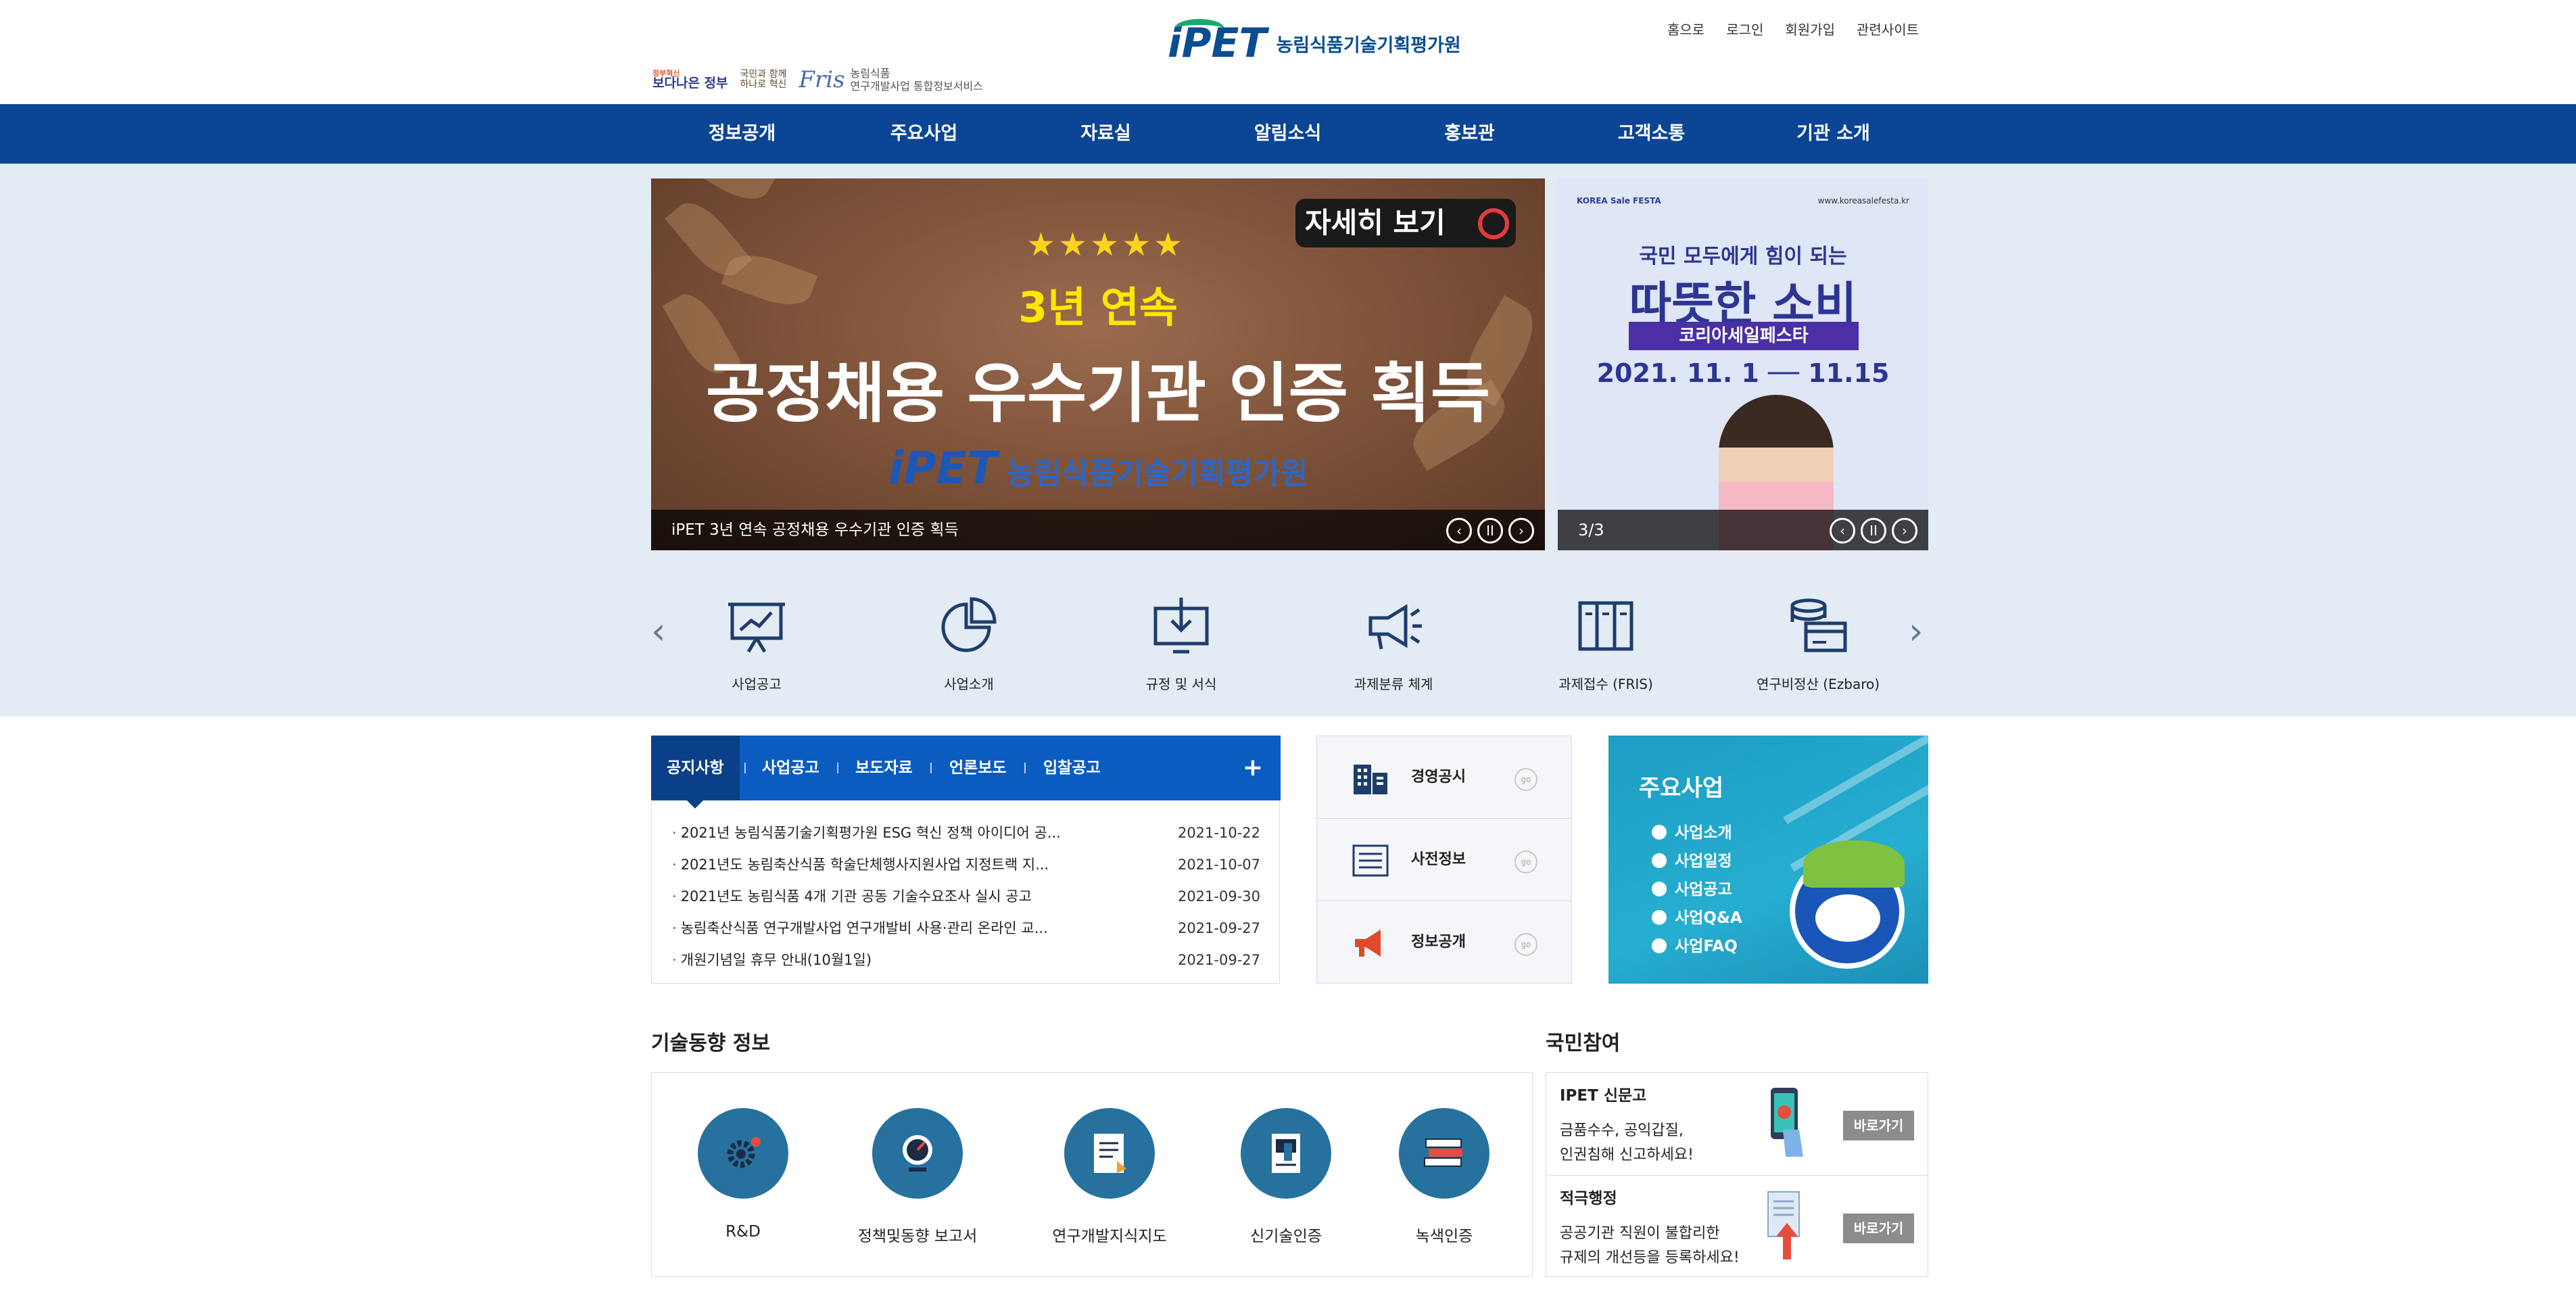 The image size is (2576, 1298). Describe the element at coordinates (1605, 643) in the screenshot. I see `quick-item-fris: 과제접수 (FRIS)` at that location.